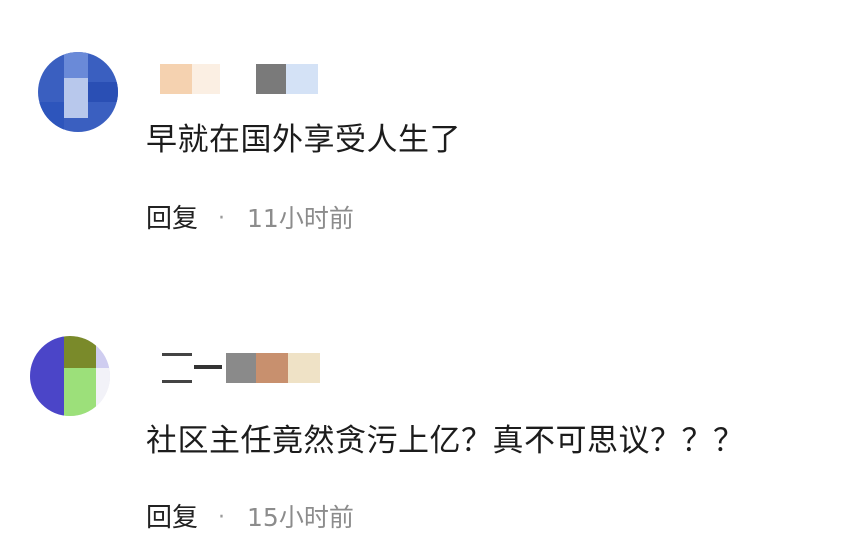  Describe the element at coordinates (300, 218) in the screenshot. I see `comment-timestamp: 11小时前` at that location.